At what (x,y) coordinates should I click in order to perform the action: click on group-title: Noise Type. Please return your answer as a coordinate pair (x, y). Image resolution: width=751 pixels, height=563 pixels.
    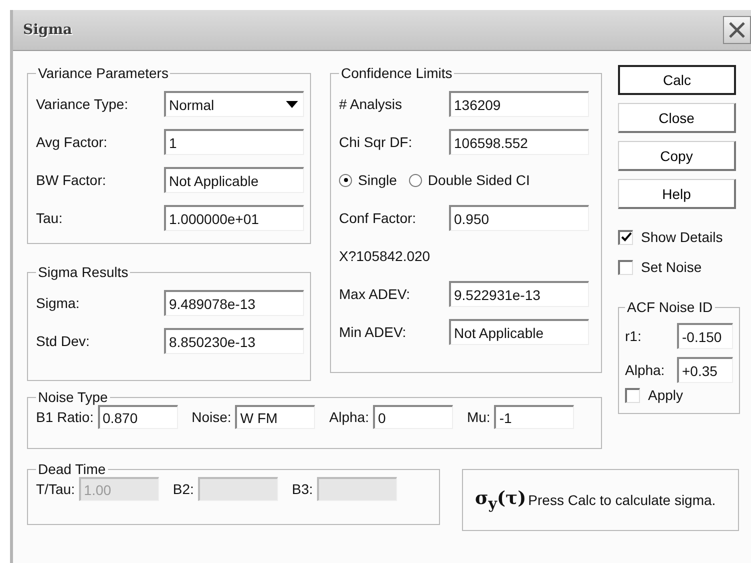
    Looking at the image, I should click on (73, 397).